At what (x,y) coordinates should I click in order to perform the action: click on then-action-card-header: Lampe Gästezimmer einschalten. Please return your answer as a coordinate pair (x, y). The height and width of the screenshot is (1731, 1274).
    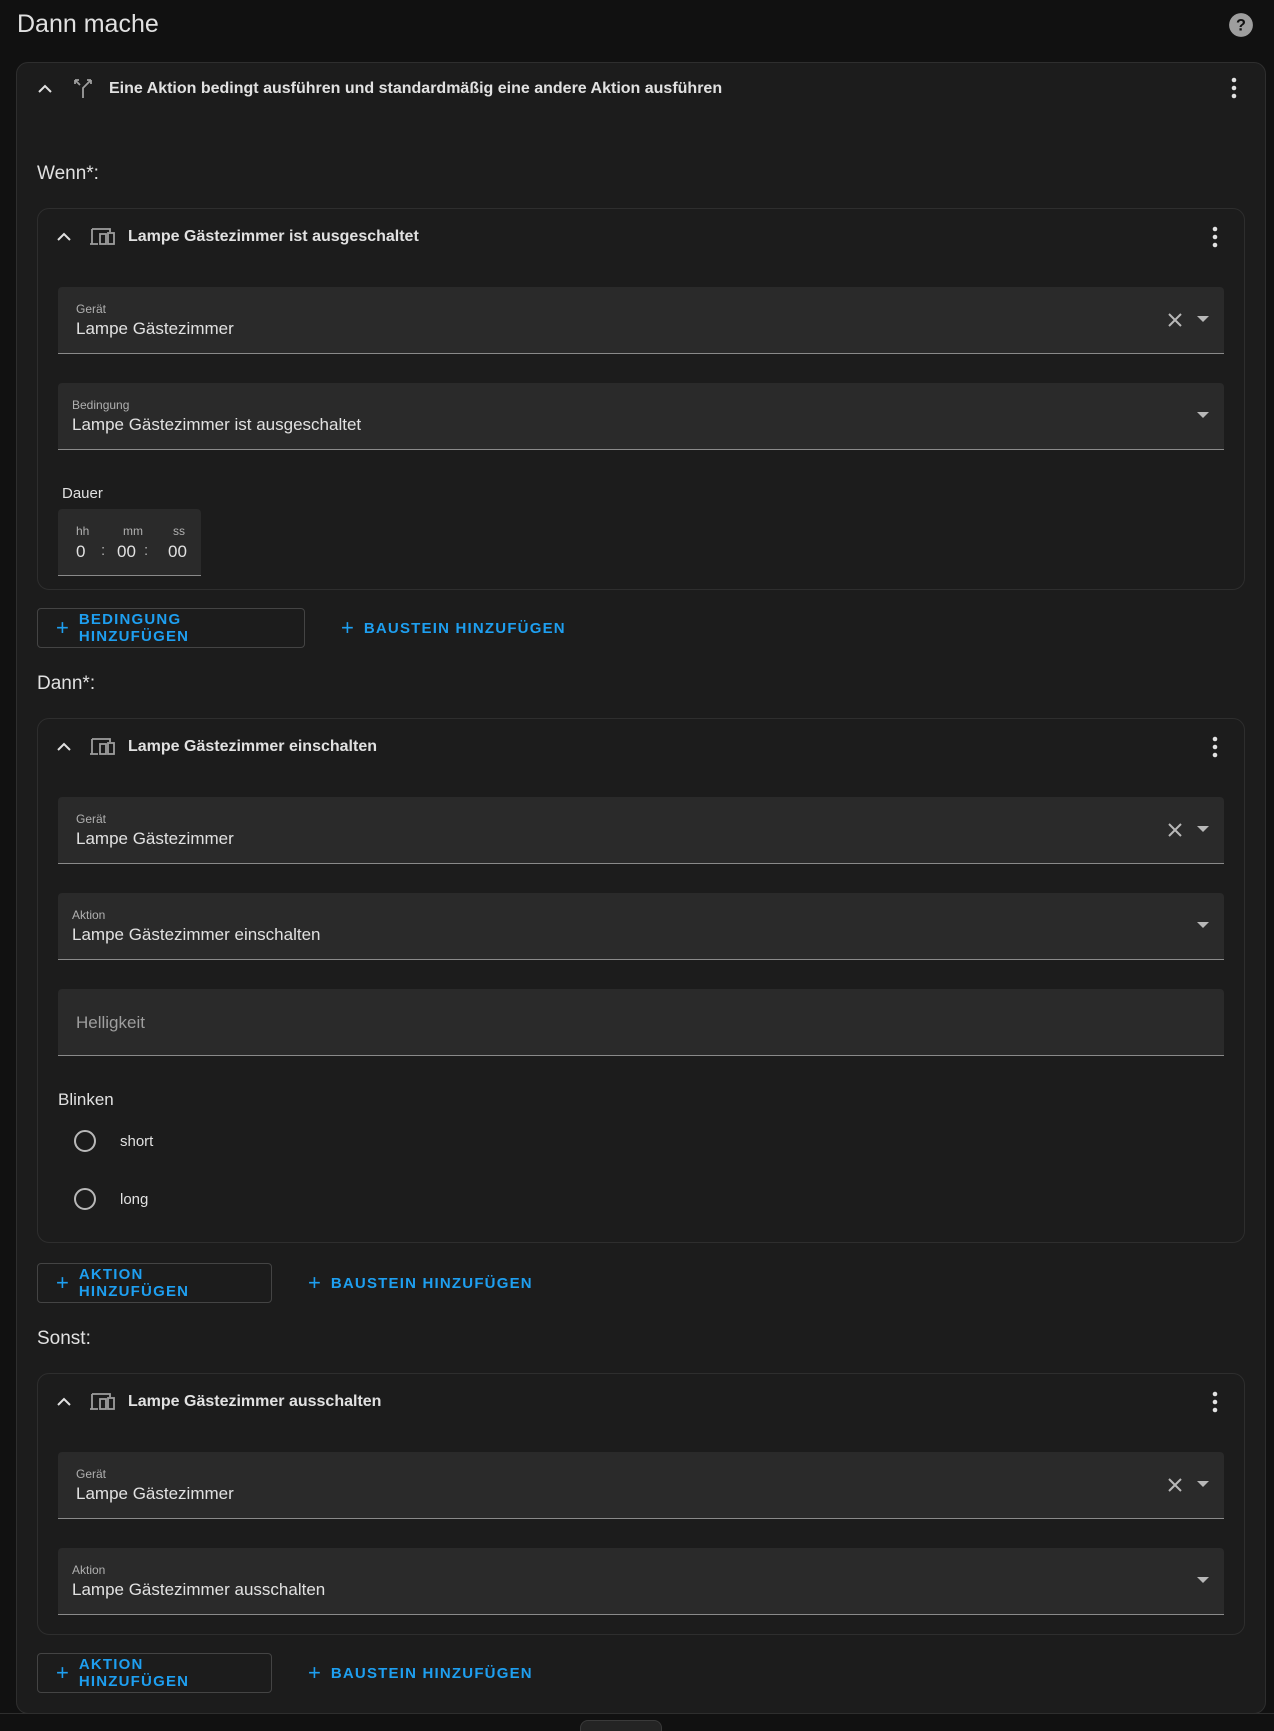
    Looking at the image, I should click on (214, 747).